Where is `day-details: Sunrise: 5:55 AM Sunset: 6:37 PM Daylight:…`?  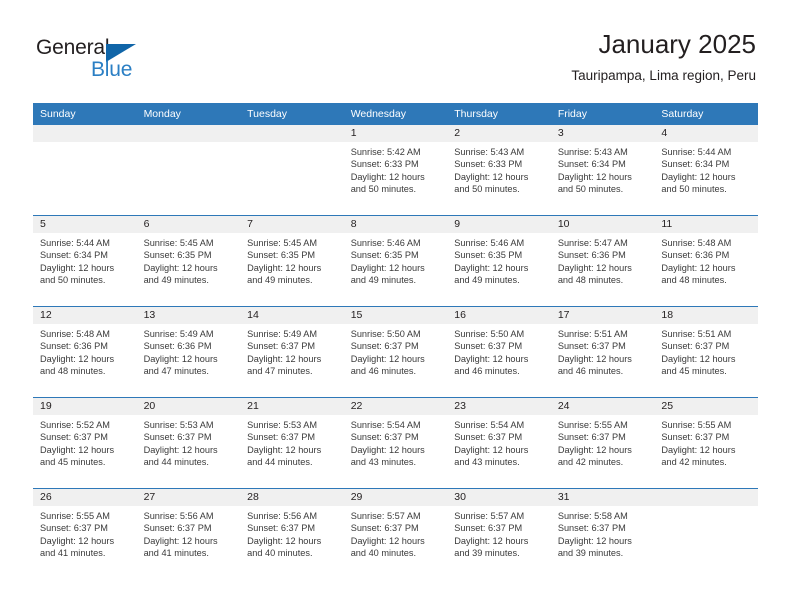
day-details: Sunrise: 5:55 AM Sunset: 6:37 PM Daylight:… is located at coordinates (603, 442).